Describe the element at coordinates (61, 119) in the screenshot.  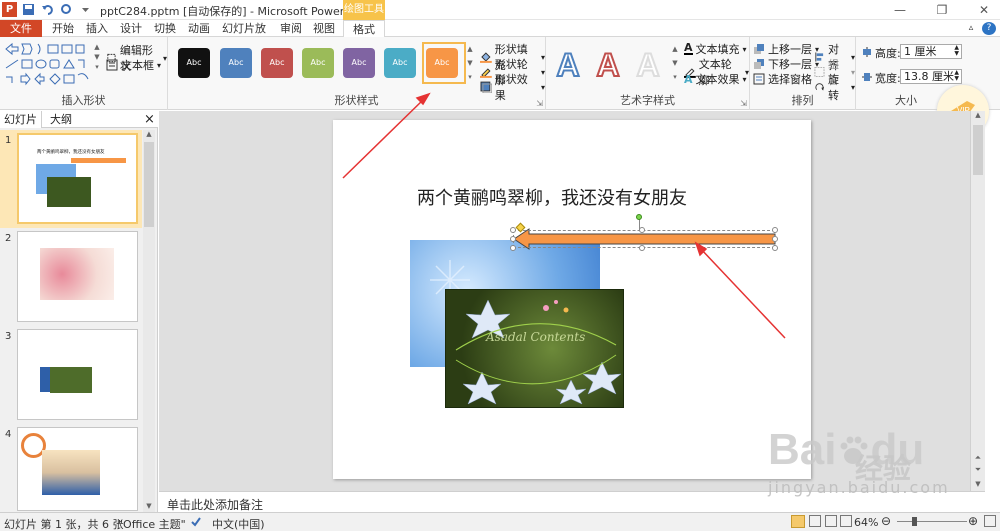
I see `tab-outline: 大纲` at that location.